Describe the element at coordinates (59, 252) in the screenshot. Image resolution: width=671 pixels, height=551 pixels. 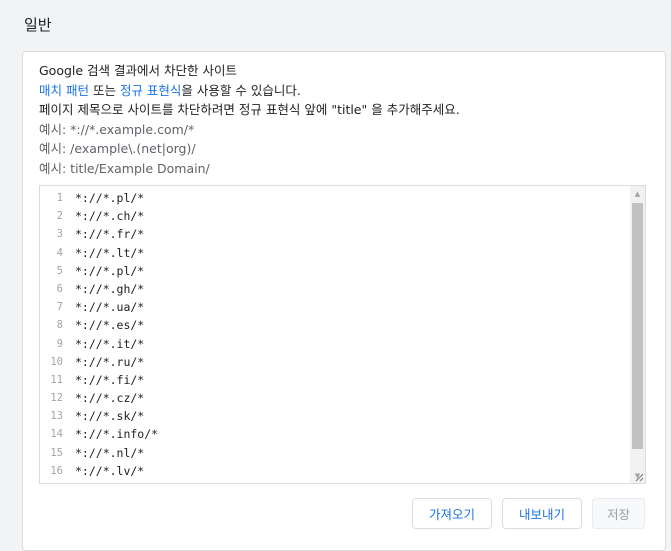
I see `line-number: 4` at that location.